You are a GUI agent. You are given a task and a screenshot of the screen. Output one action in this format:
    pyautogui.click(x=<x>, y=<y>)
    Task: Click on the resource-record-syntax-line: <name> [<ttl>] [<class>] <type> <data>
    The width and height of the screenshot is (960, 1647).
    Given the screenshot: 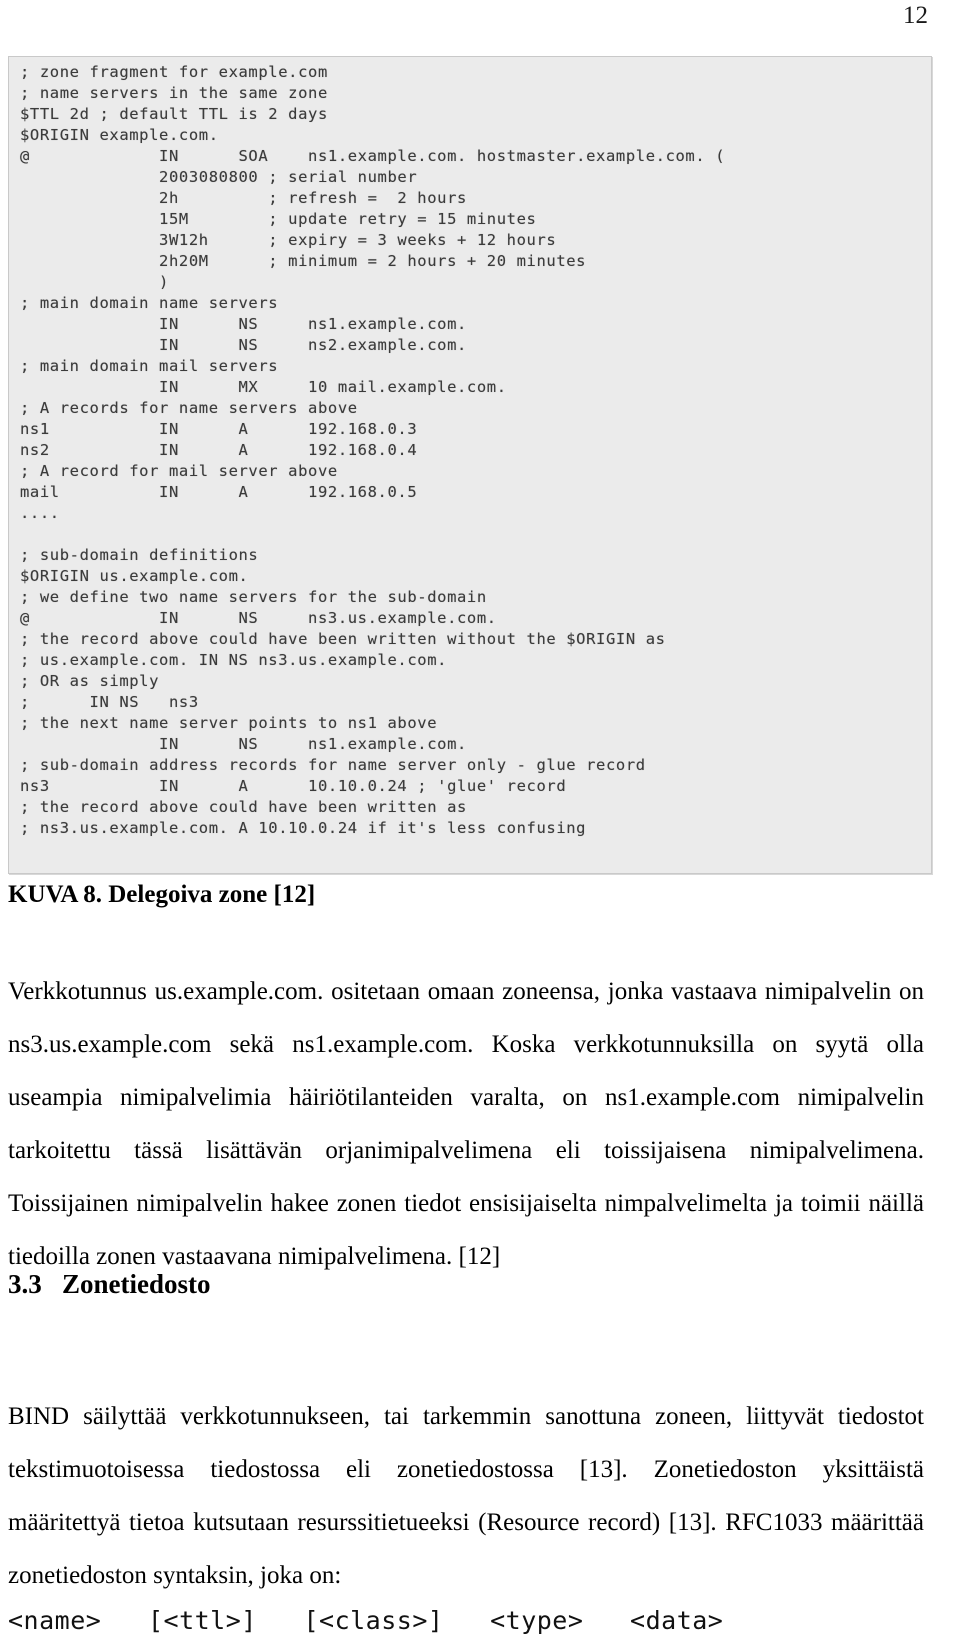 What is the action you would take?
    pyautogui.click(x=366, y=1620)
    